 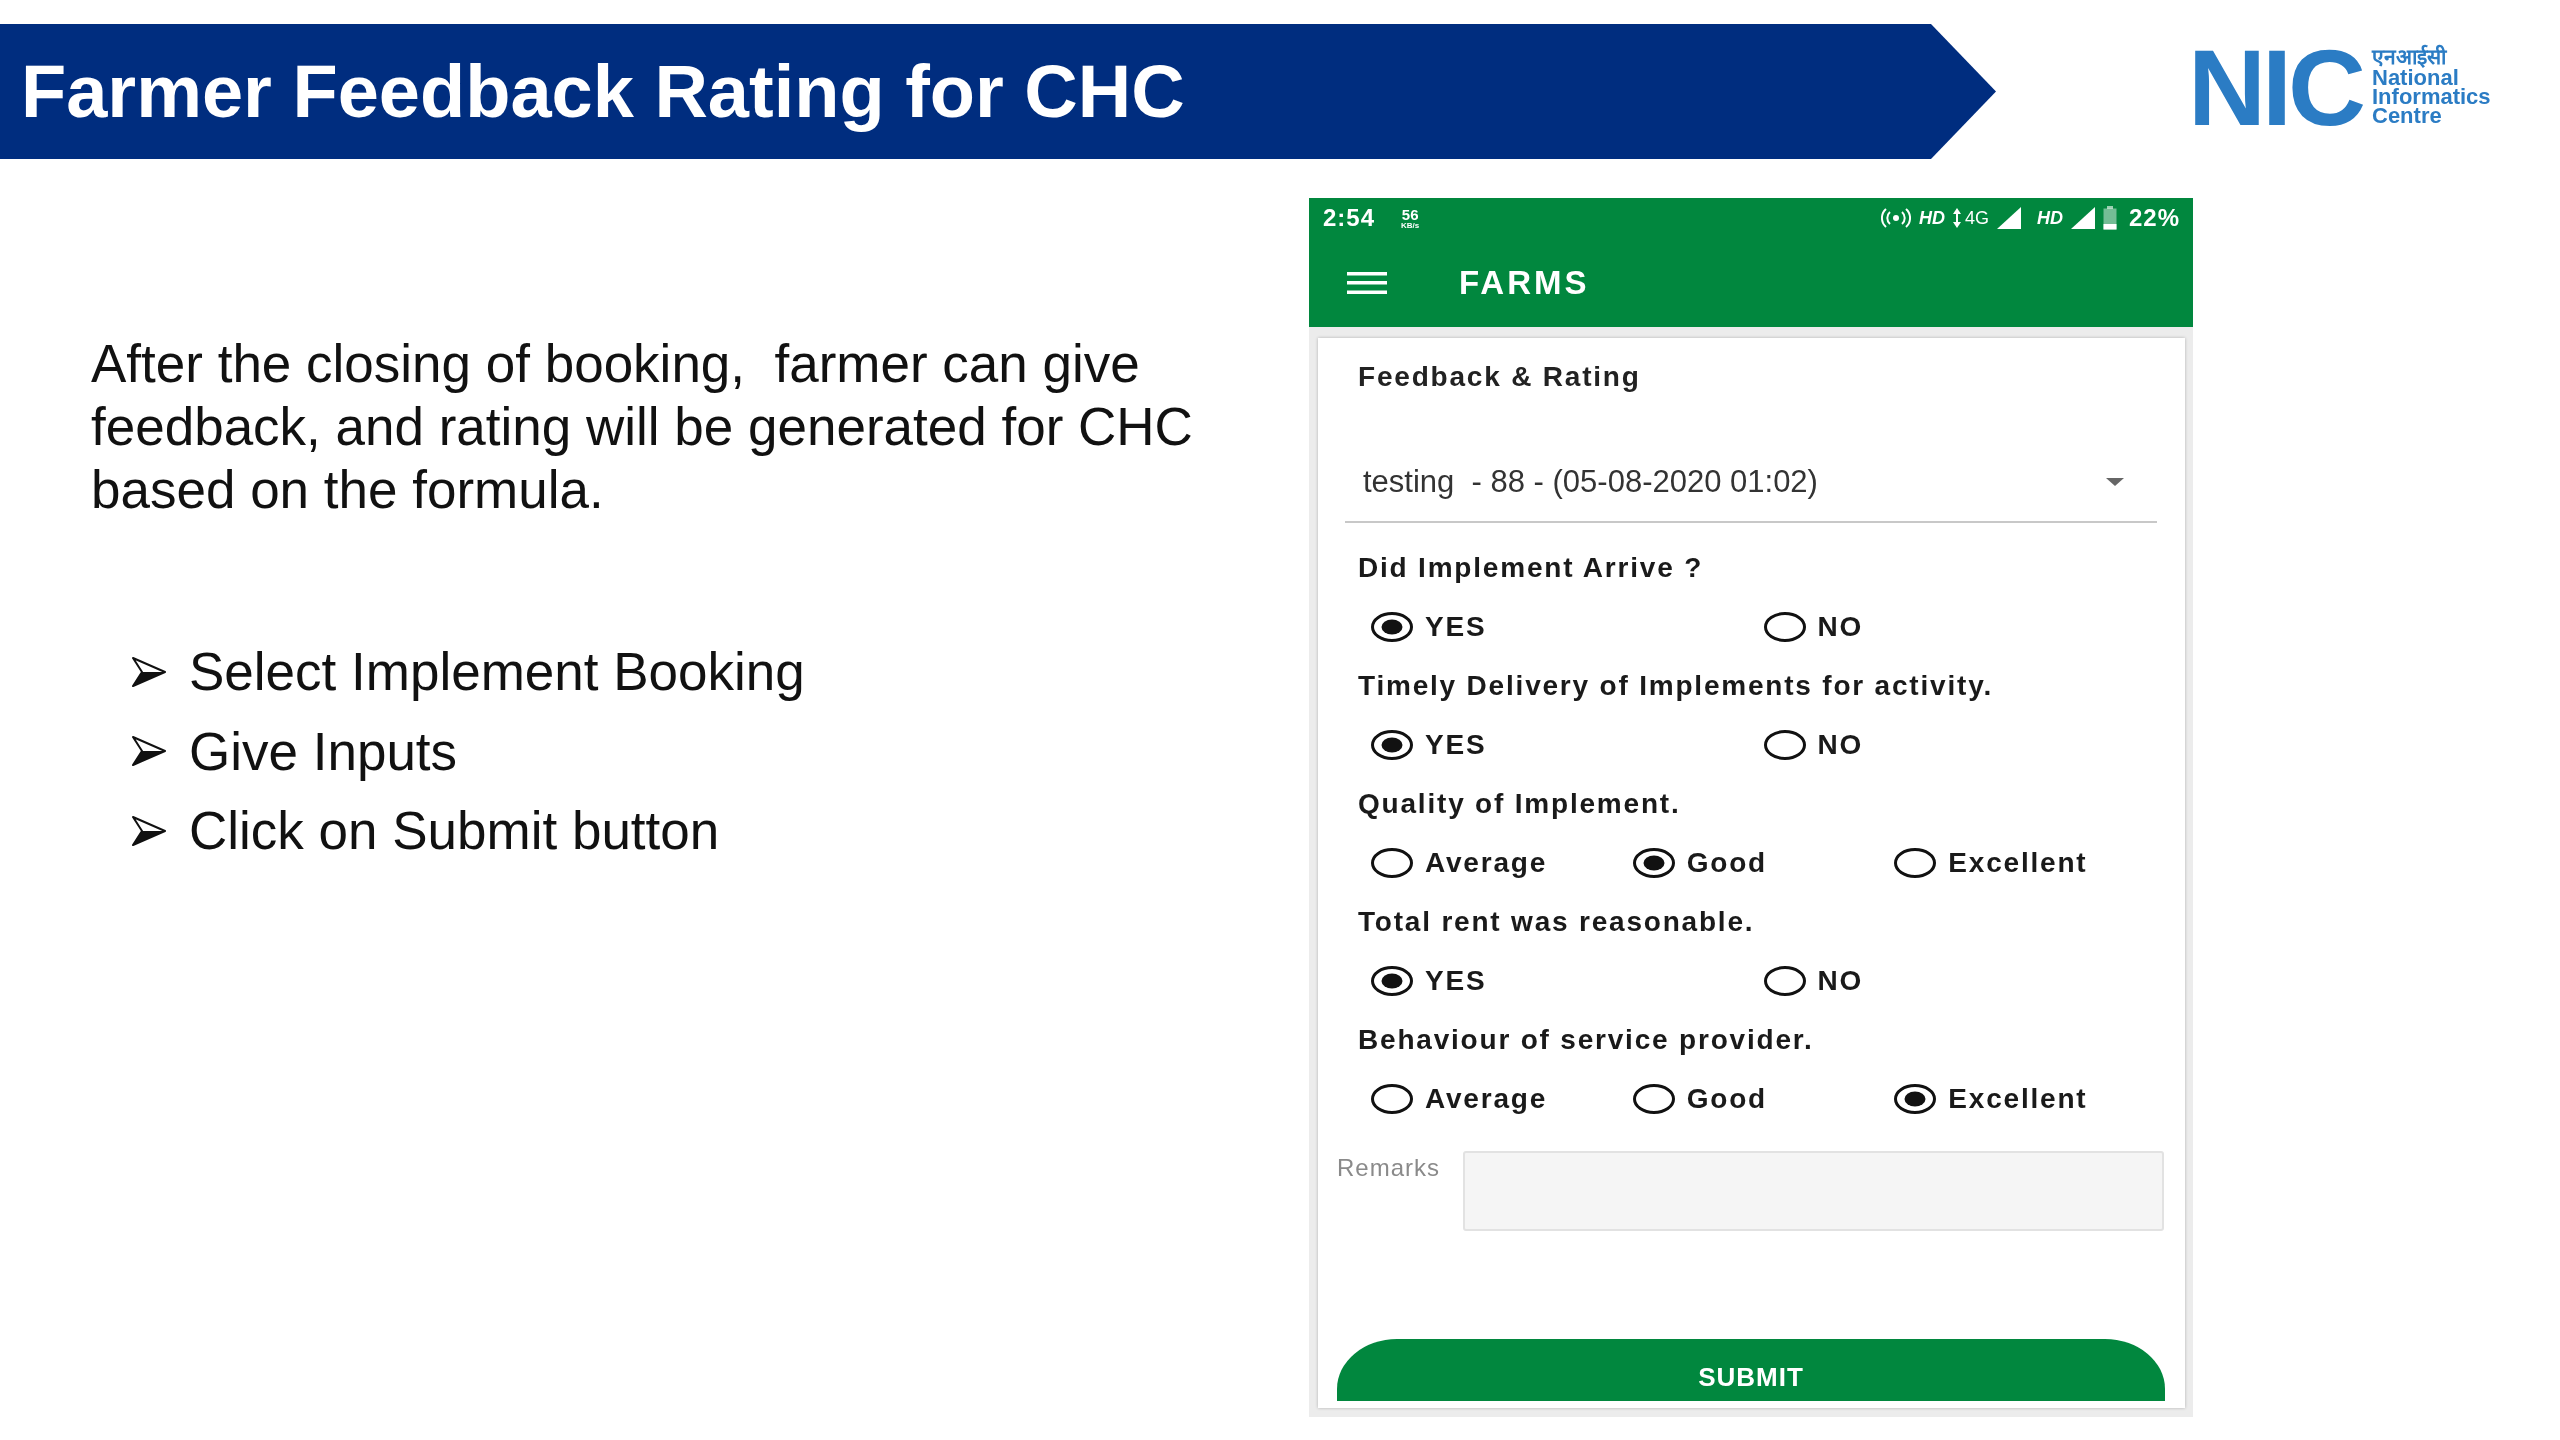 I want to click on step-text: Select Implement Booking, so click(x=497, y=672).